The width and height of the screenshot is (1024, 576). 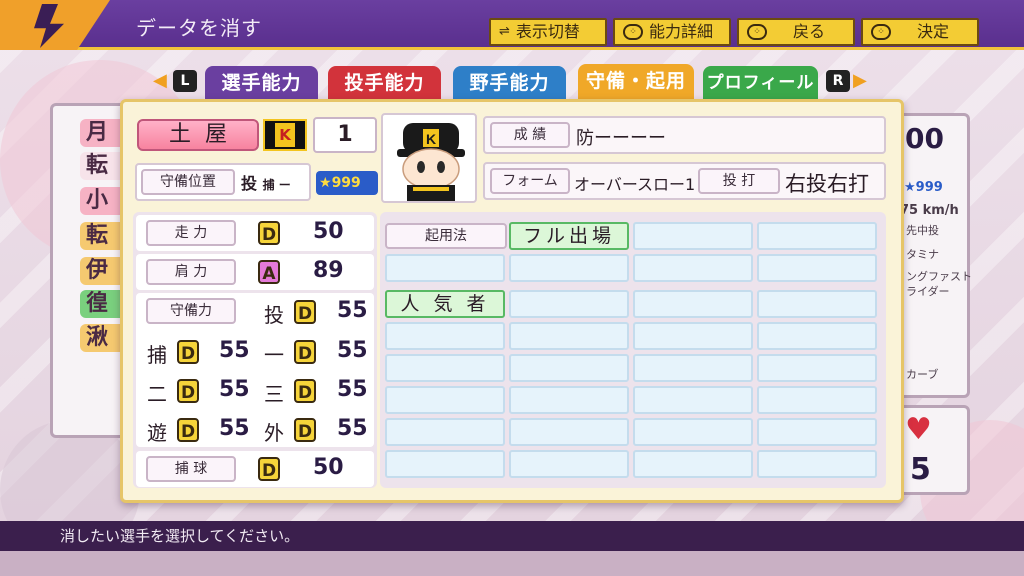 What do you see at coordinates (636, 83) in the screenshot?
I see `tab-defense-usage: 守備・起用` at bounding box center [636, 83].